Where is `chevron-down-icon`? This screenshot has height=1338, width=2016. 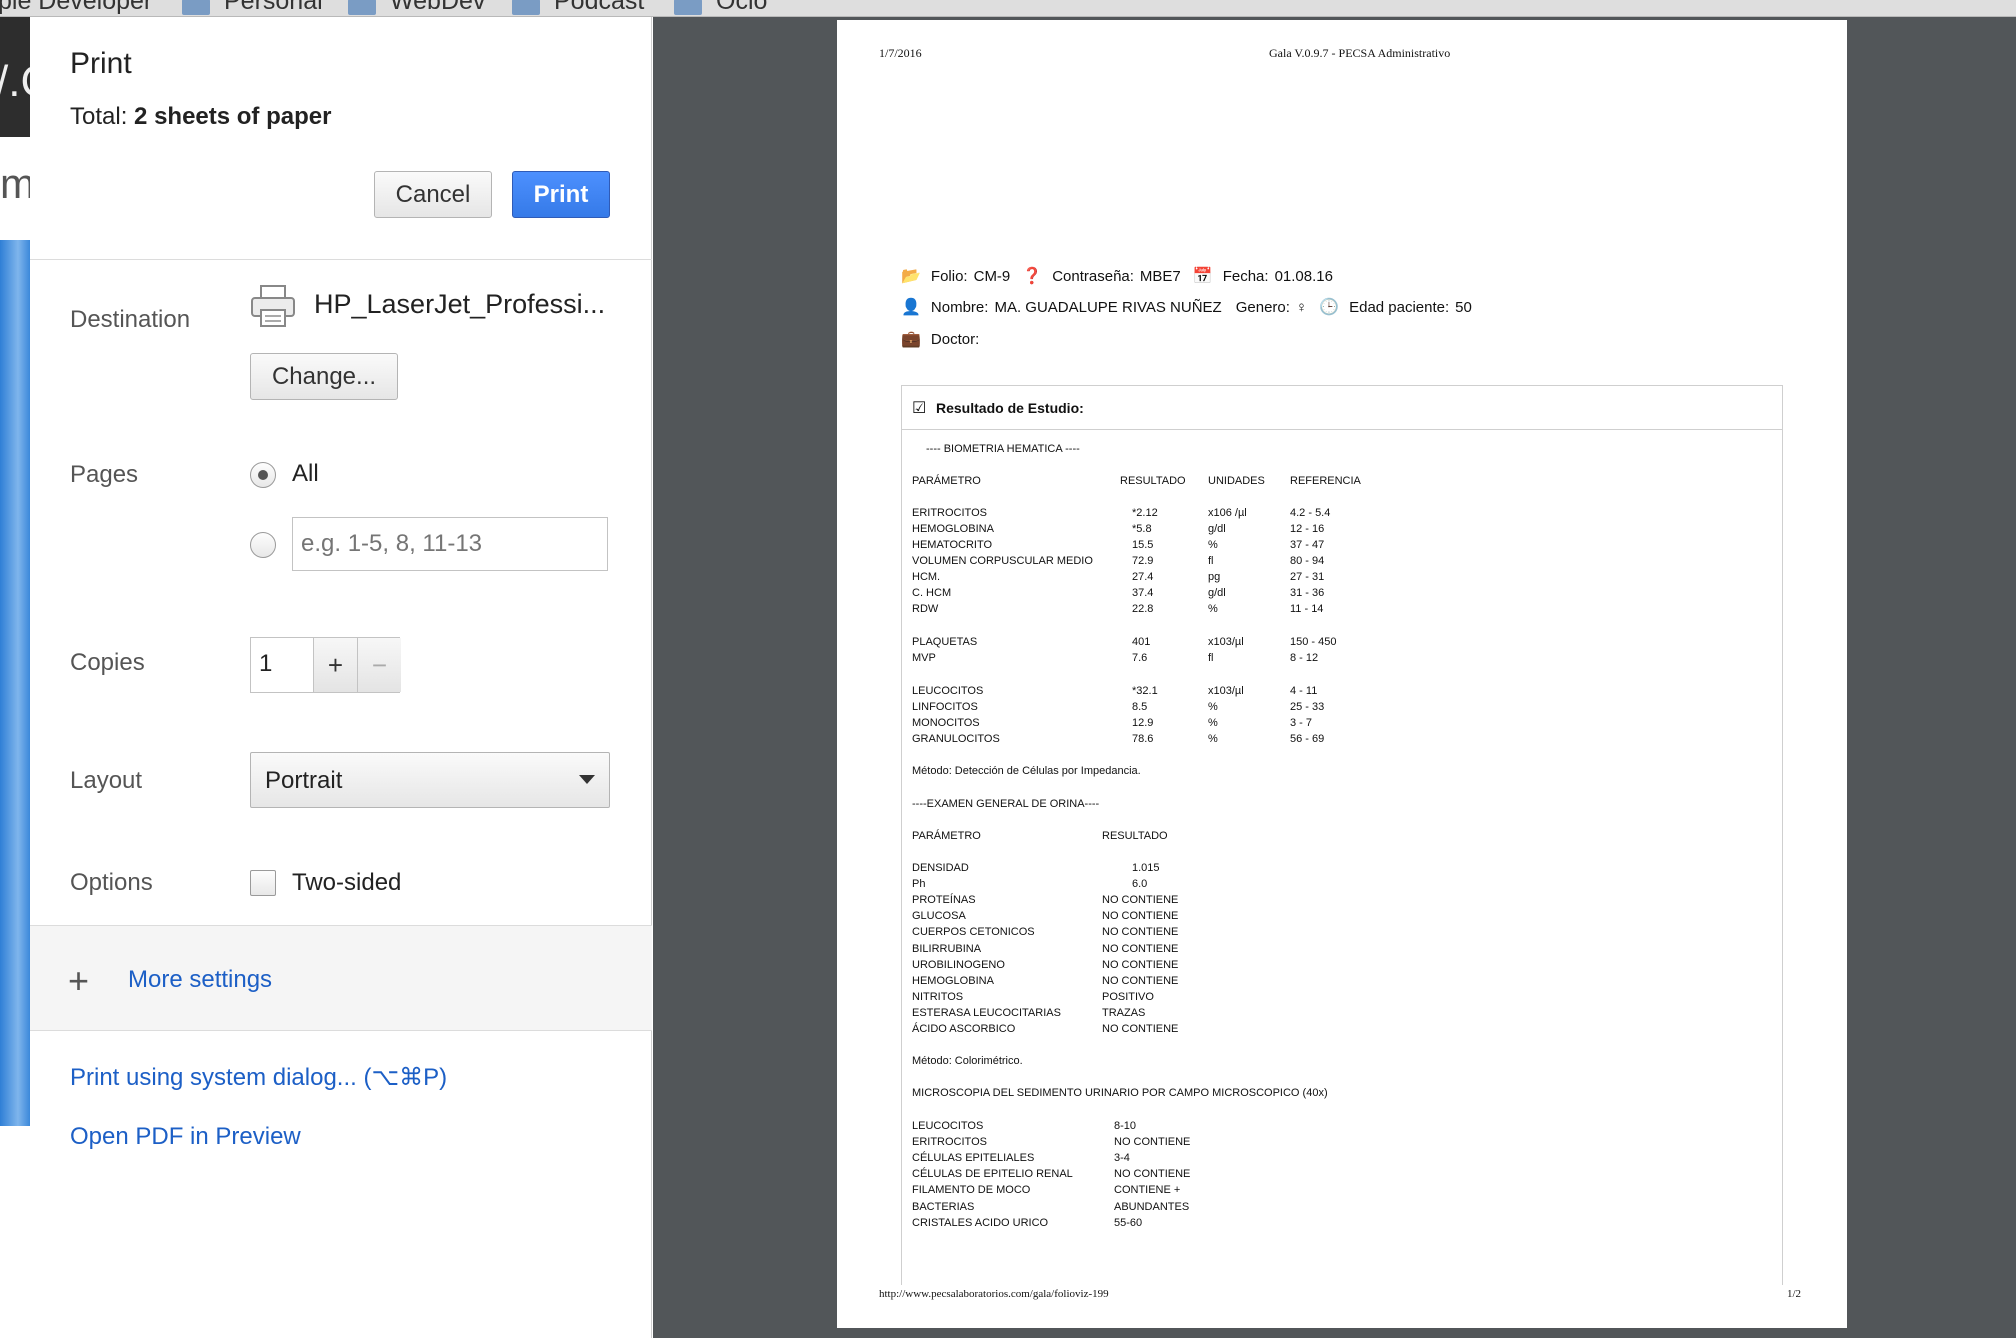
chevron-down-icon is located at coordinates (587, 779).